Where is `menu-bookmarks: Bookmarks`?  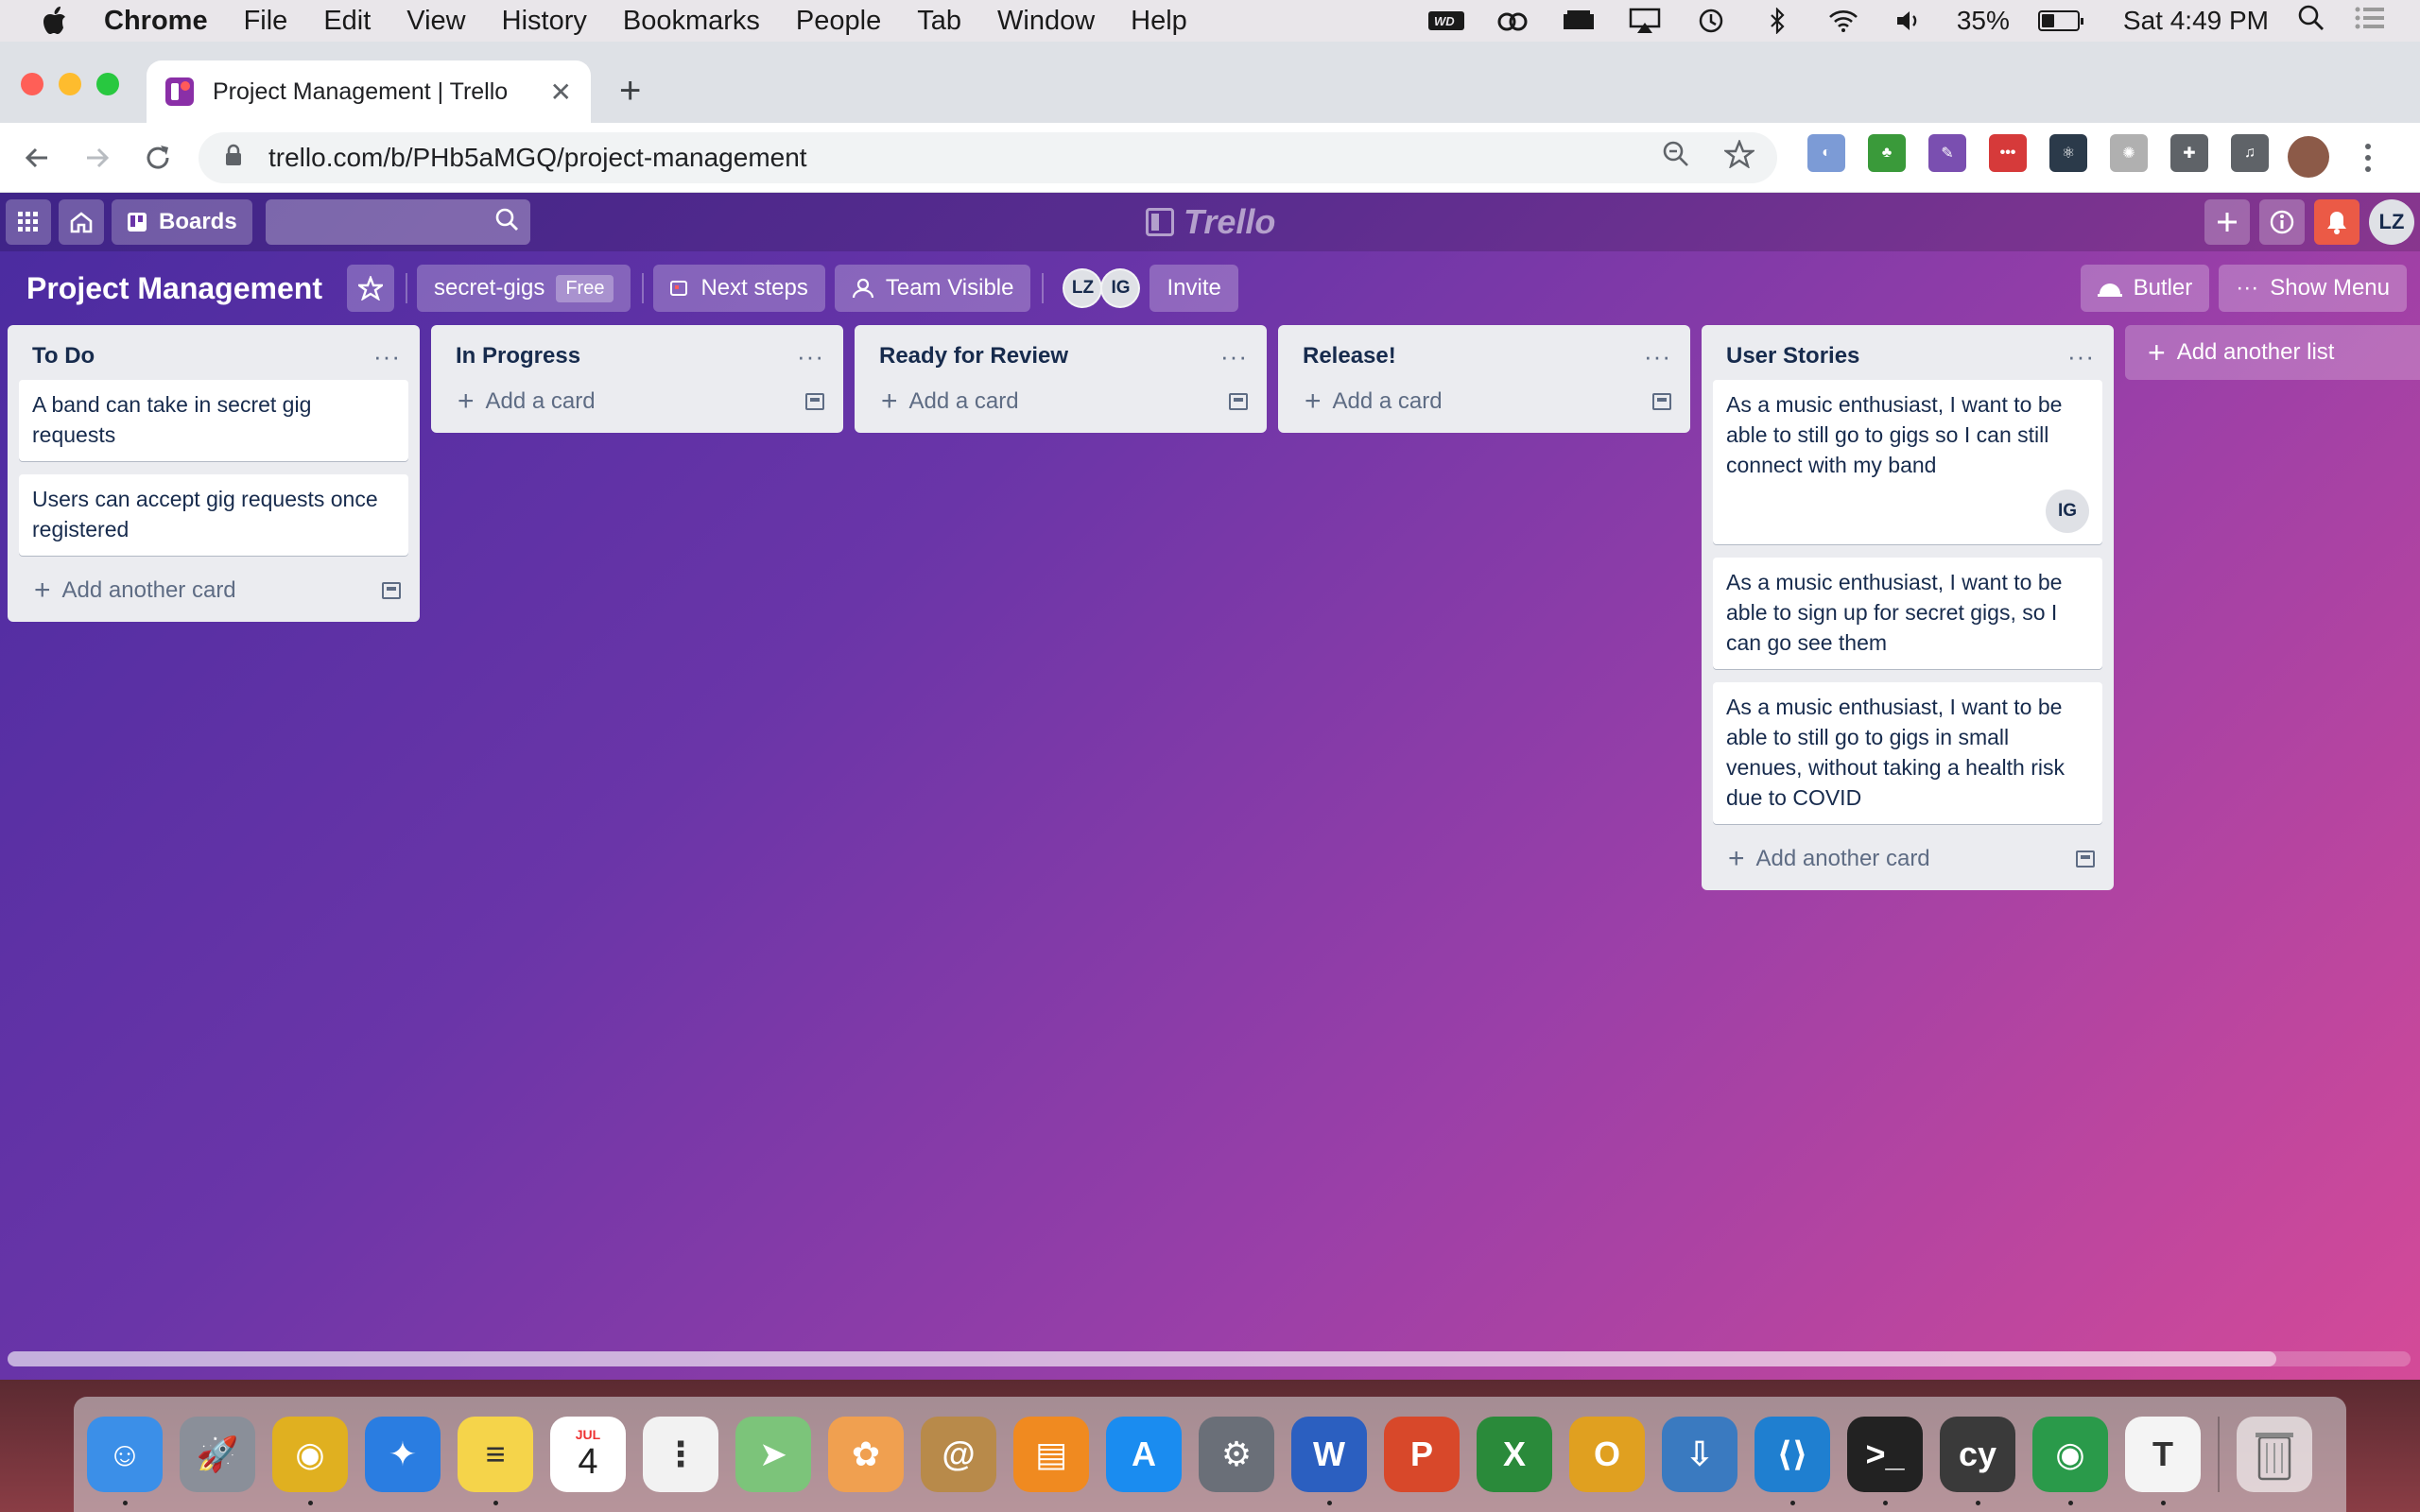
menu-bookmarks: Bookmarks is located at coordinates (691, 21).